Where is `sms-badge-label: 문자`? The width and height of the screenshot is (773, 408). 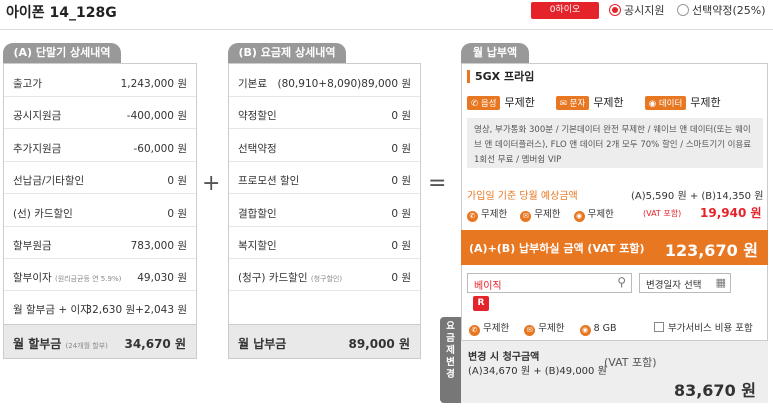
sms-badge-label: 문자 is located at coordinates (577, 104).